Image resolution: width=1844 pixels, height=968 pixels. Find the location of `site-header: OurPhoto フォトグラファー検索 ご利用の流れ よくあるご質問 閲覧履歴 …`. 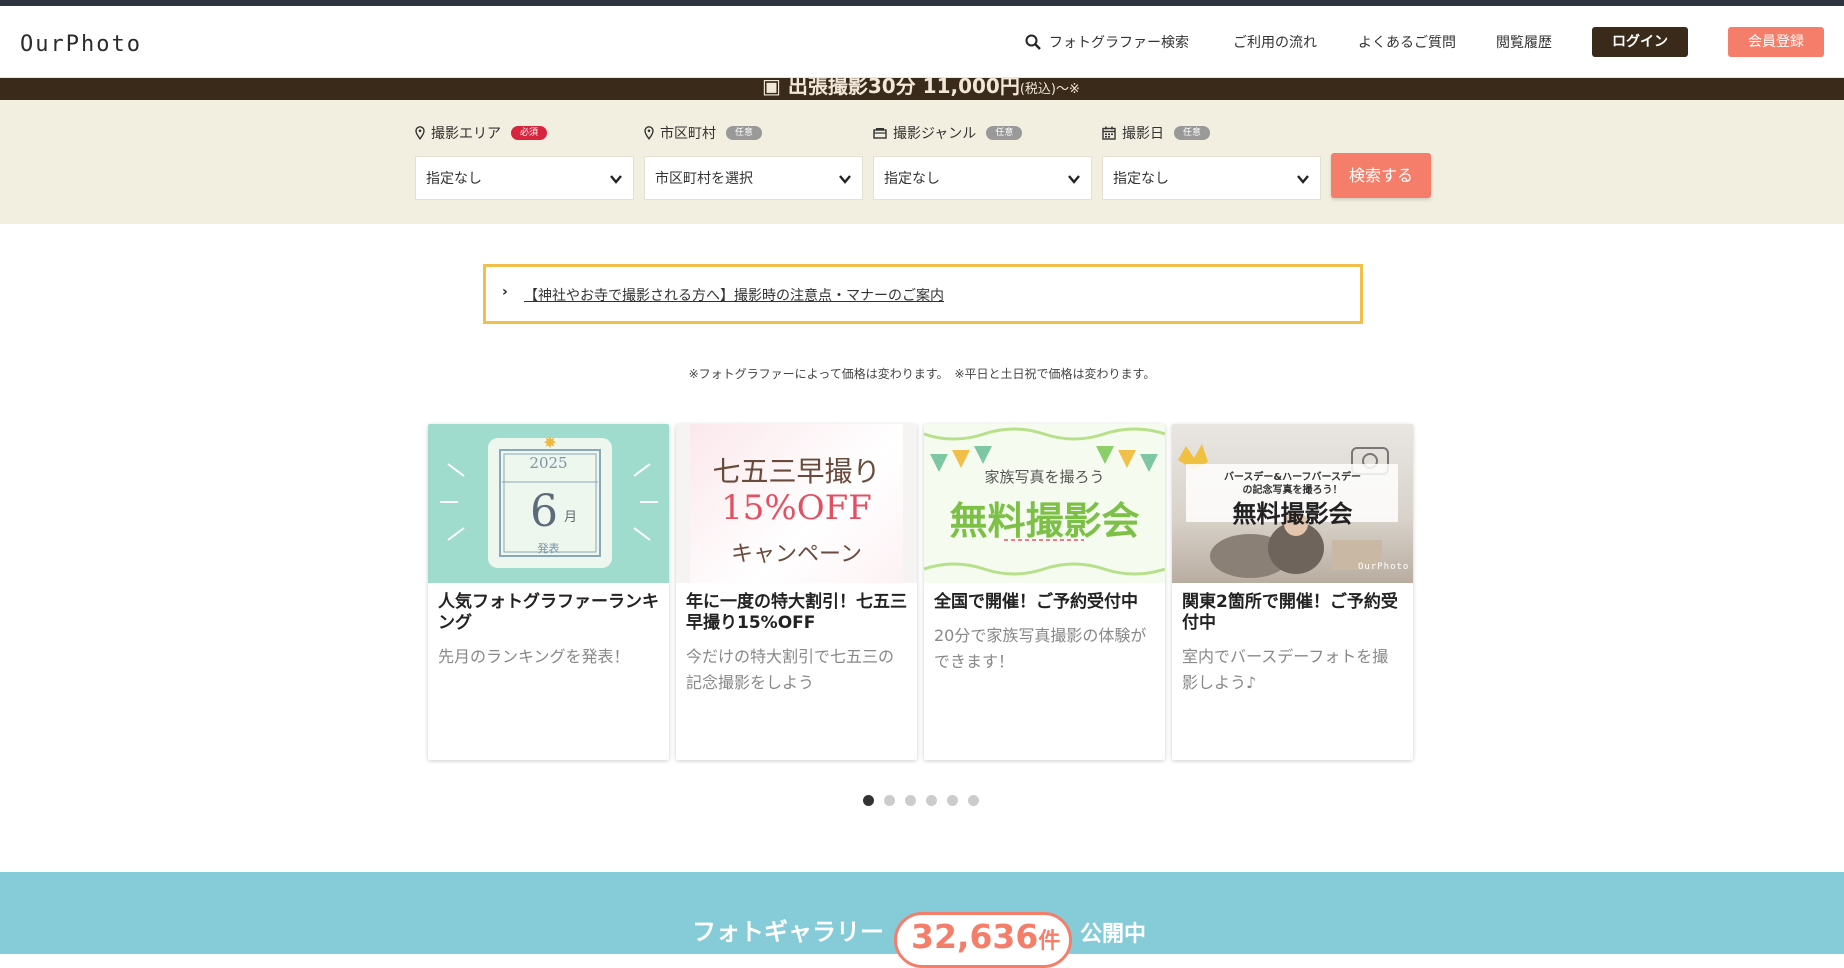

site-header: OurPhoto フォトグラファー検索 ご利用の流れ よくあるご質問 閲覧履歴 … is located at coordinates (922, 42).